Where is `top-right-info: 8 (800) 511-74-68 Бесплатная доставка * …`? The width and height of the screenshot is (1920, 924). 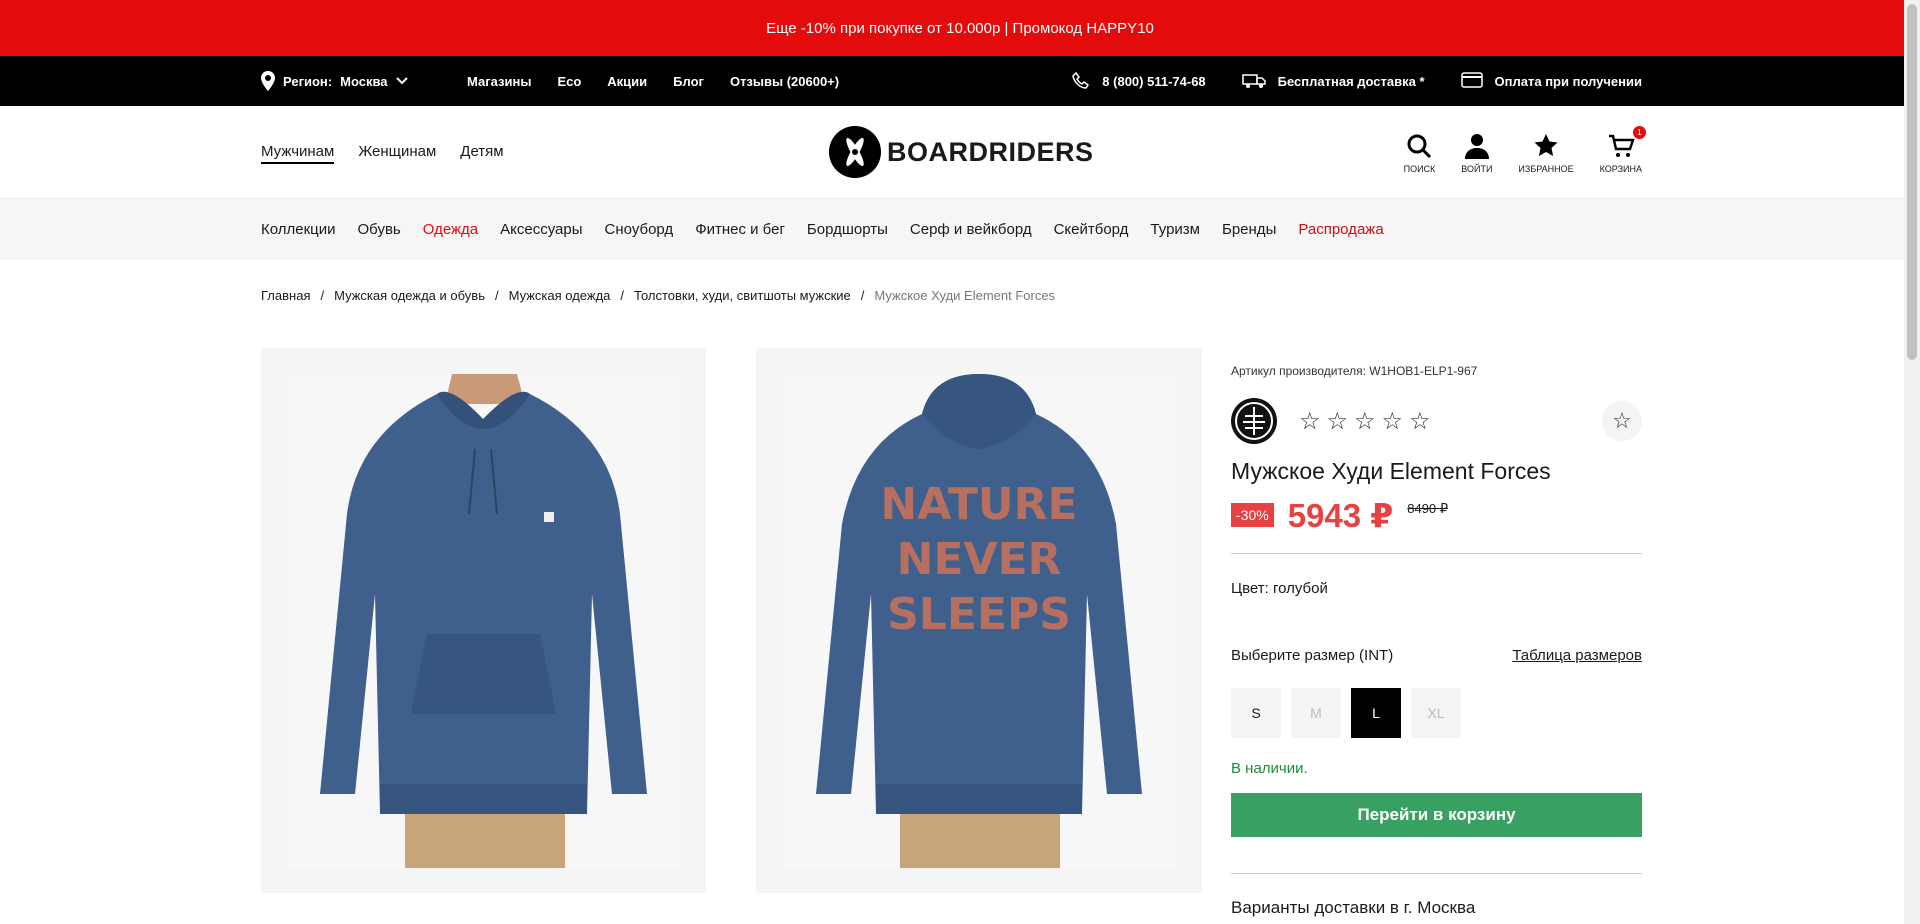
top-right-info: 8 (800) 511-74-68 Бесплатная доставка * … is located at coordinates (1357, 81).